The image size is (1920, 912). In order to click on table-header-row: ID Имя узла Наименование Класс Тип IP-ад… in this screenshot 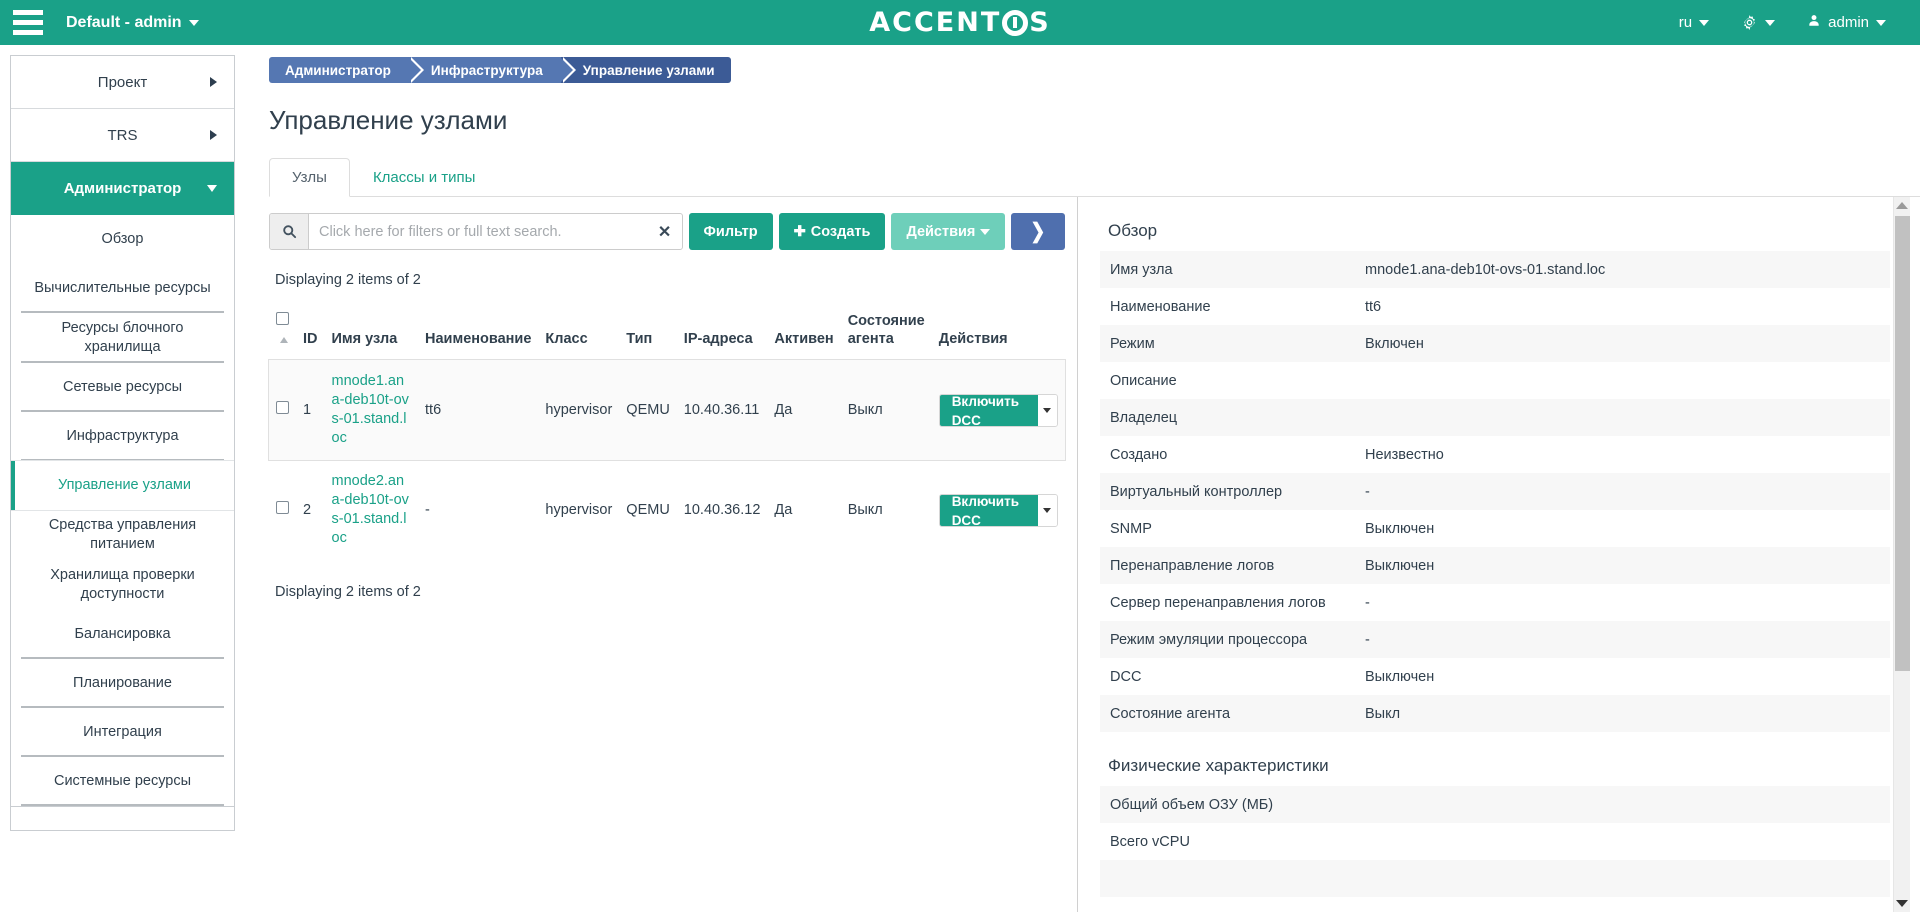, I will do `click(667, 336)`.